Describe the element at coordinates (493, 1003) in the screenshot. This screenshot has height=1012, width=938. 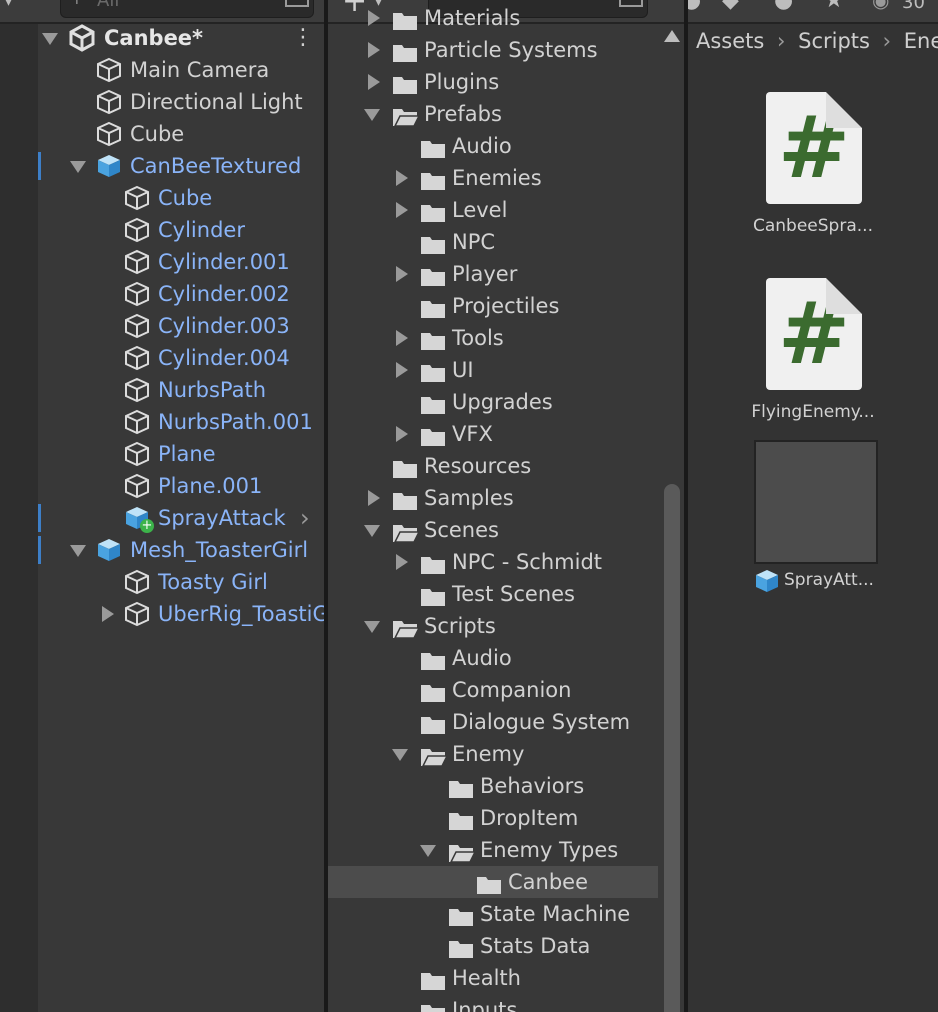
I see `project-folder-item: Inputs` at that location.